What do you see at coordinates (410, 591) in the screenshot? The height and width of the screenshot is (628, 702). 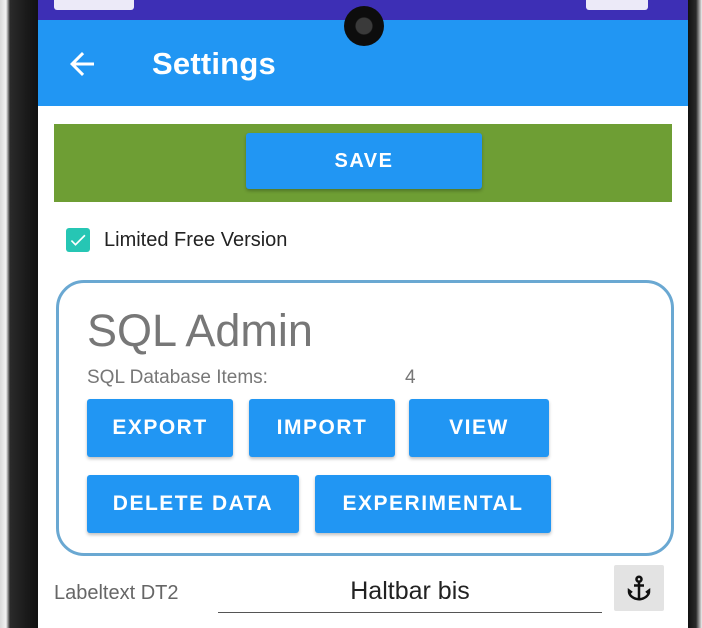 I see `labeltext-dt2-input` at bounding box center [410, 591].